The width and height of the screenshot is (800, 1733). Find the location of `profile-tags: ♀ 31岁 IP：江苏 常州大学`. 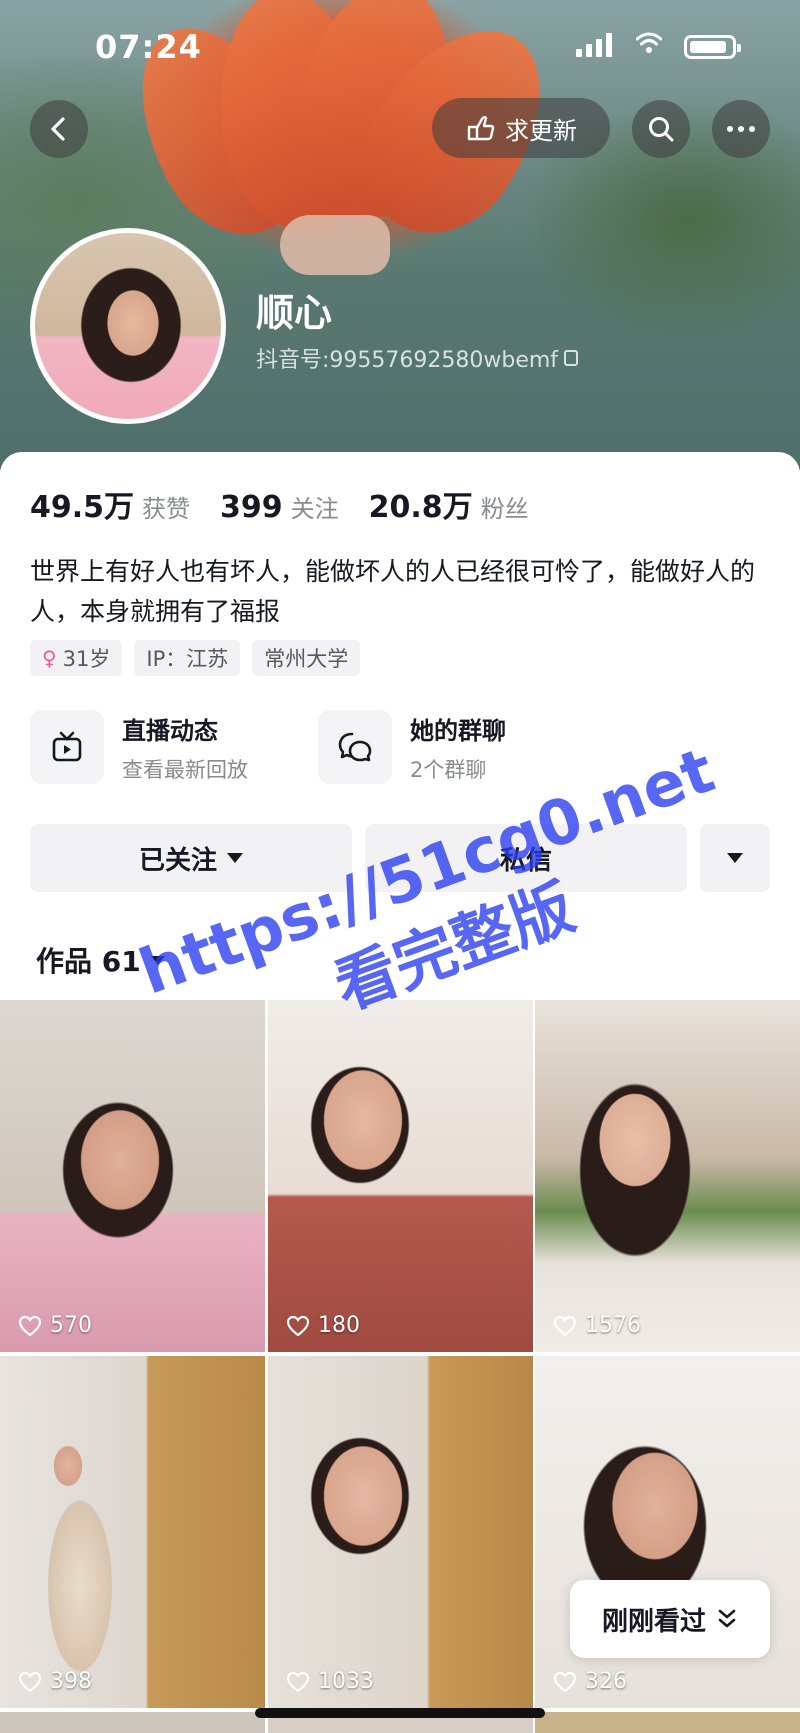

profile-tags: ♀ 31岁 IP：江苏 常州大学 is located at coordinates (195, 658).